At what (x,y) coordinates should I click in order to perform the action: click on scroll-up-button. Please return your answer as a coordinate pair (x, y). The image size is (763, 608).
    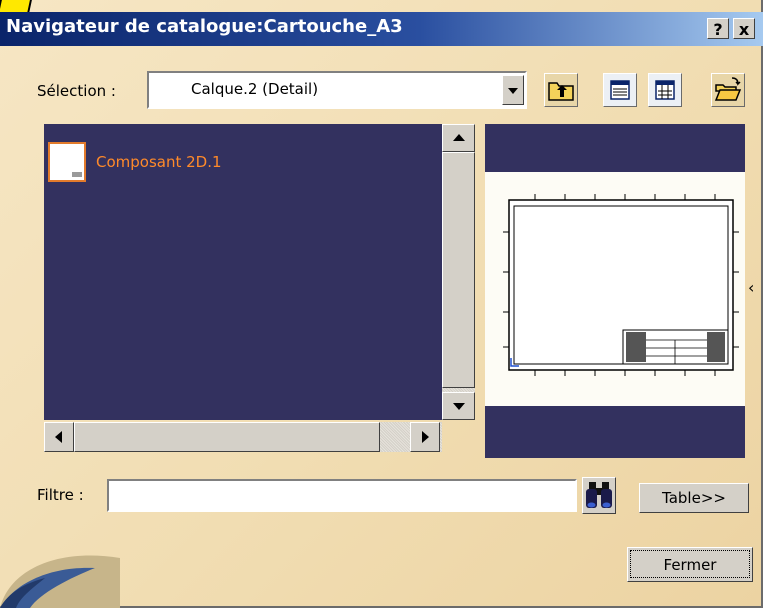
    Looking at the image, I should click on (458, 138).